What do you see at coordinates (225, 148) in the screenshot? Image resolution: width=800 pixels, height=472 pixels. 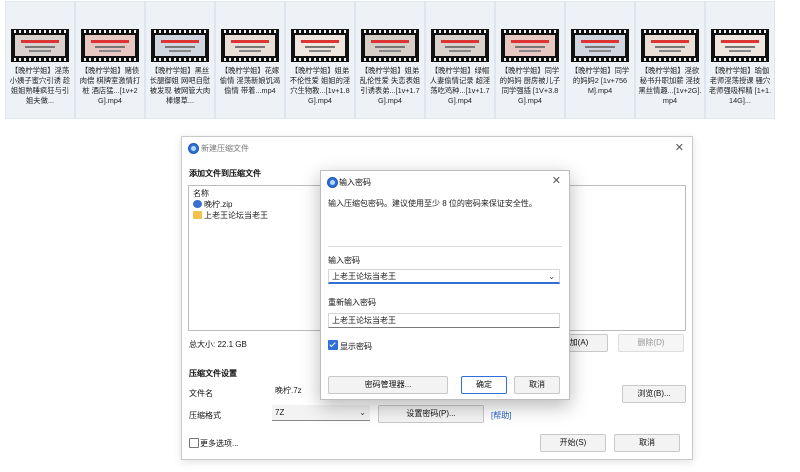 I see `dialog-title: 新建压缩文件` at bounding box center [225, 148].